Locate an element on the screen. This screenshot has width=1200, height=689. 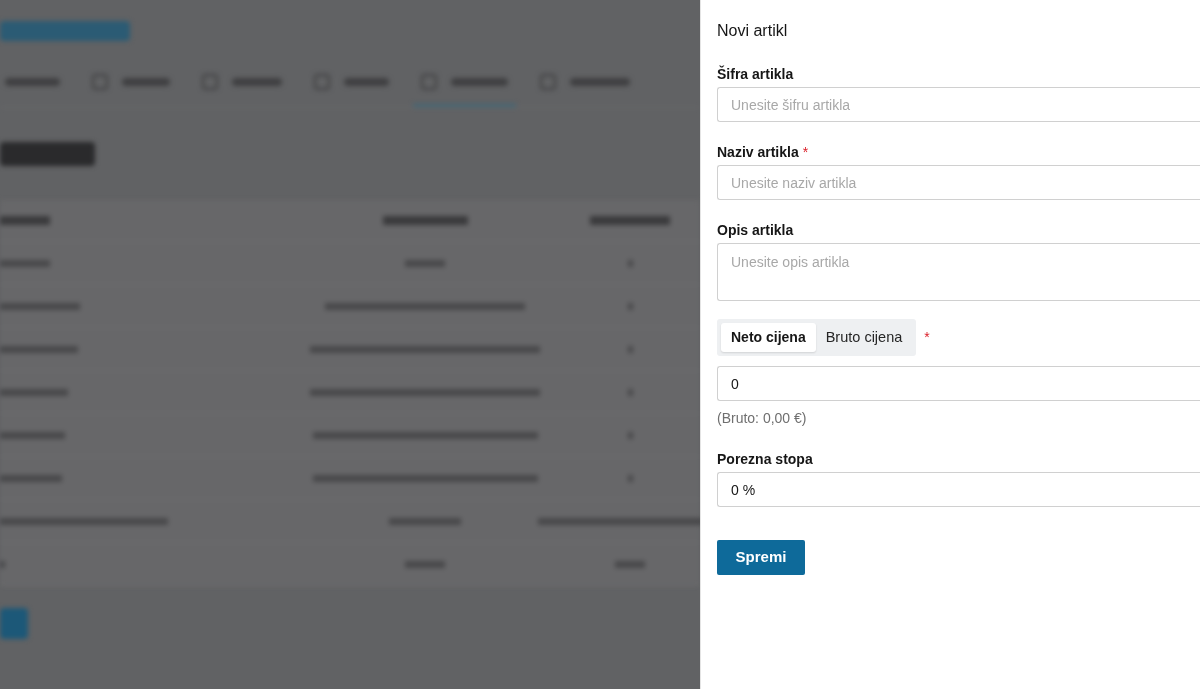
input-field: Unesite šifru artikla is located at coordinates (958, 104).